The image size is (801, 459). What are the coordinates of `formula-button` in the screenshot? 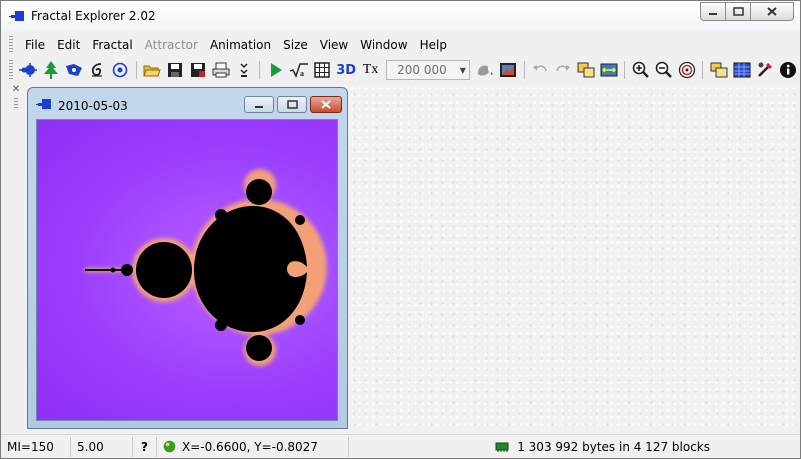 It's located at (97, 70).